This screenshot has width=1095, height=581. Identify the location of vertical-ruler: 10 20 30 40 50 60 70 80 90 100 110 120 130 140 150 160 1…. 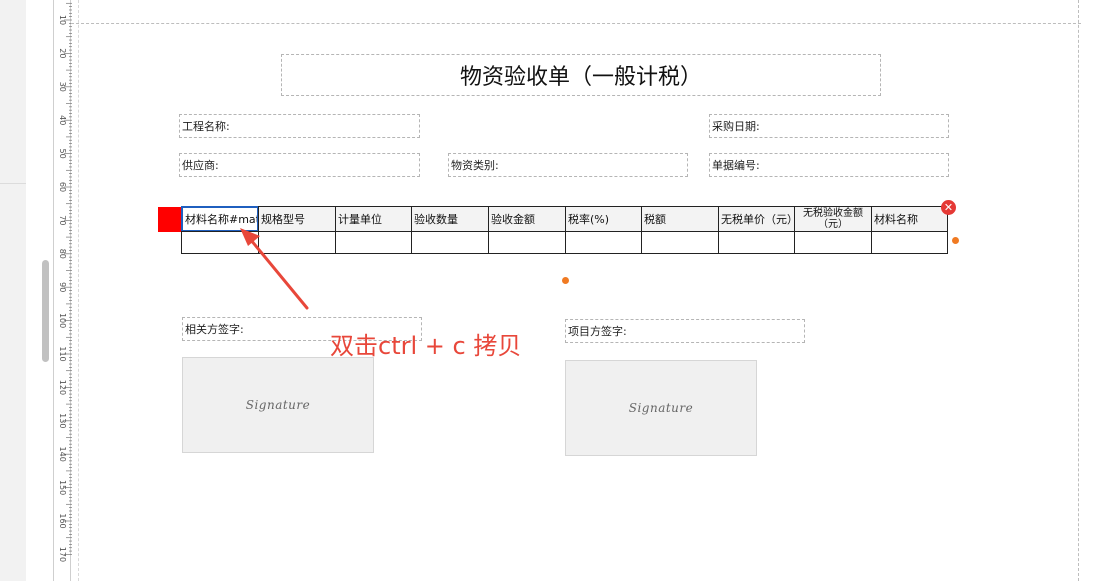
(62, 290).